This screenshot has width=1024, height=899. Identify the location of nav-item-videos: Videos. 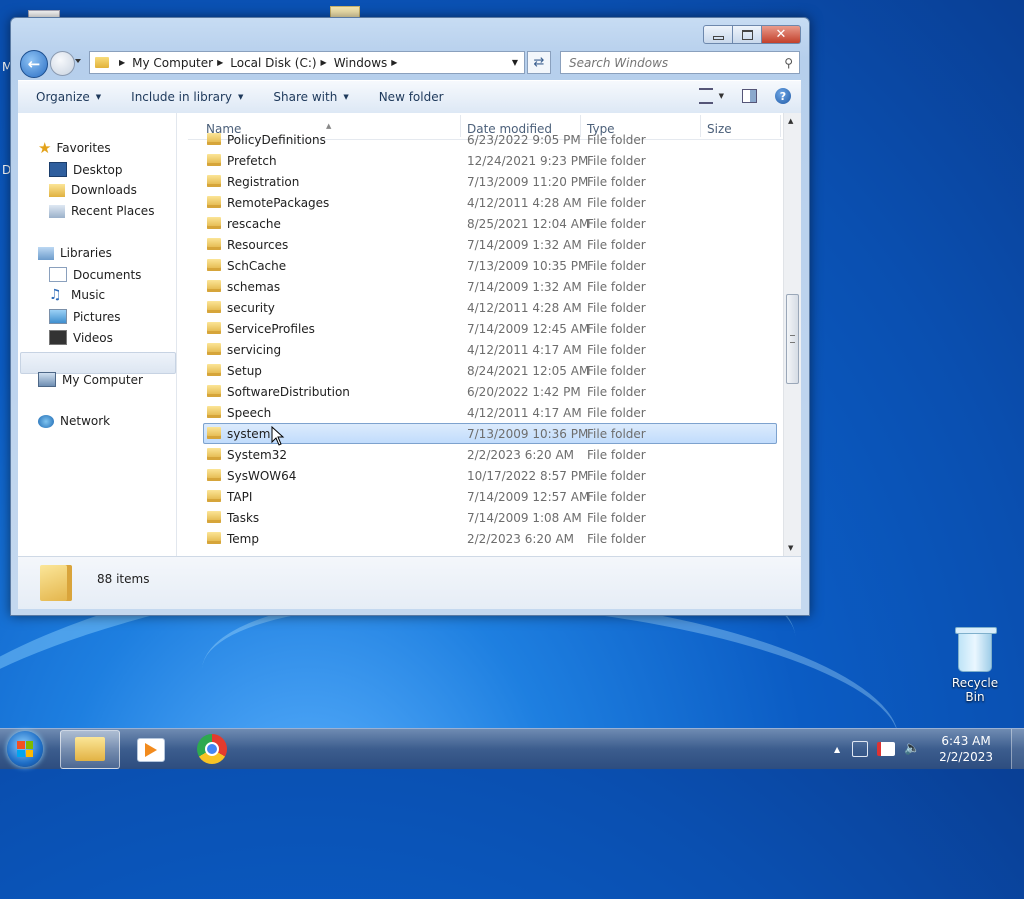
(81, 337).